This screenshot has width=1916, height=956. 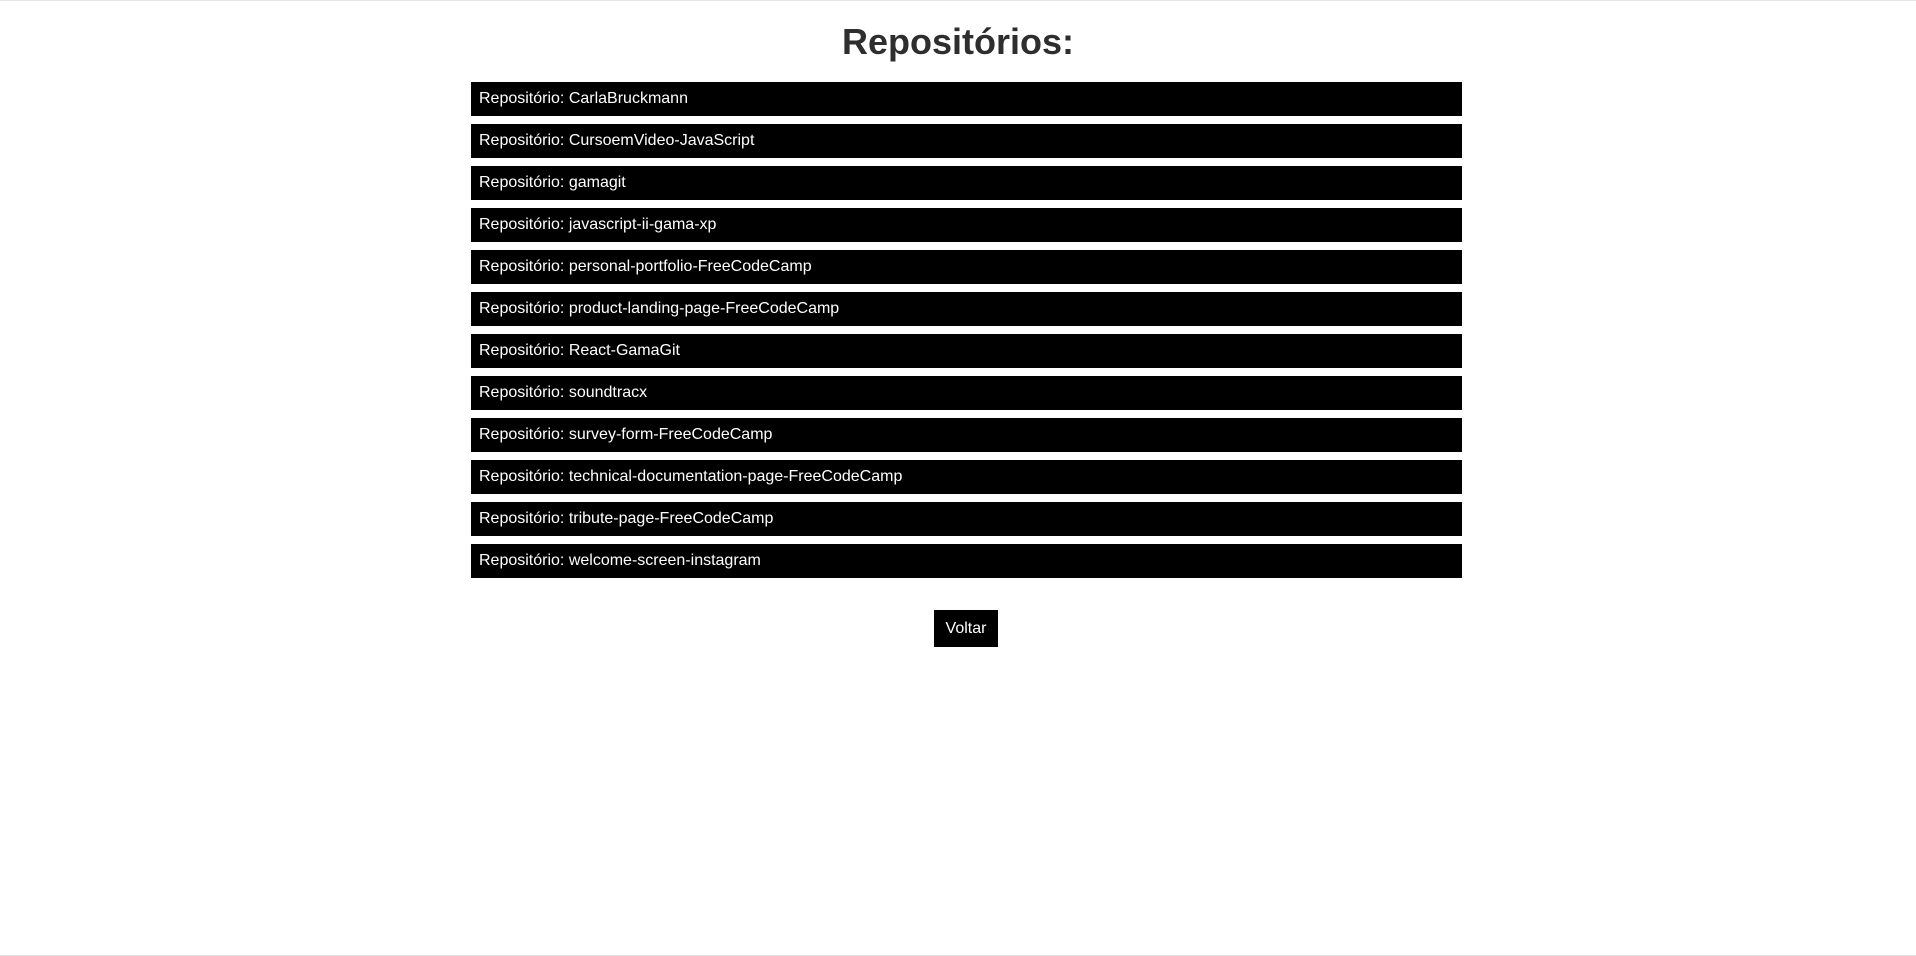 What do you see at coordinates (966, 519) in the screenshot?
I see `repository-item: Repositório: tribute-page-FreeCodeCamp` at bounding box center [966, 519].